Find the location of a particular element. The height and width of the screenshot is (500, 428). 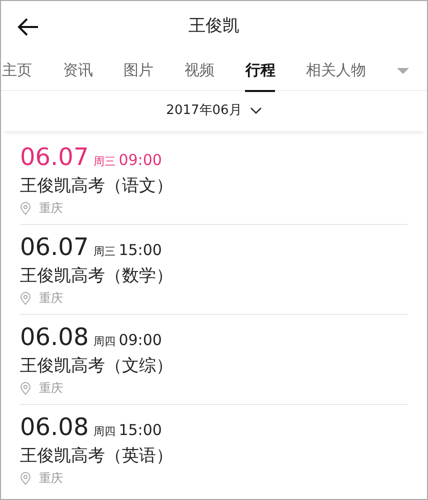

event-title: 王俊凯高考（语文） is located at coordinates (96, 186).